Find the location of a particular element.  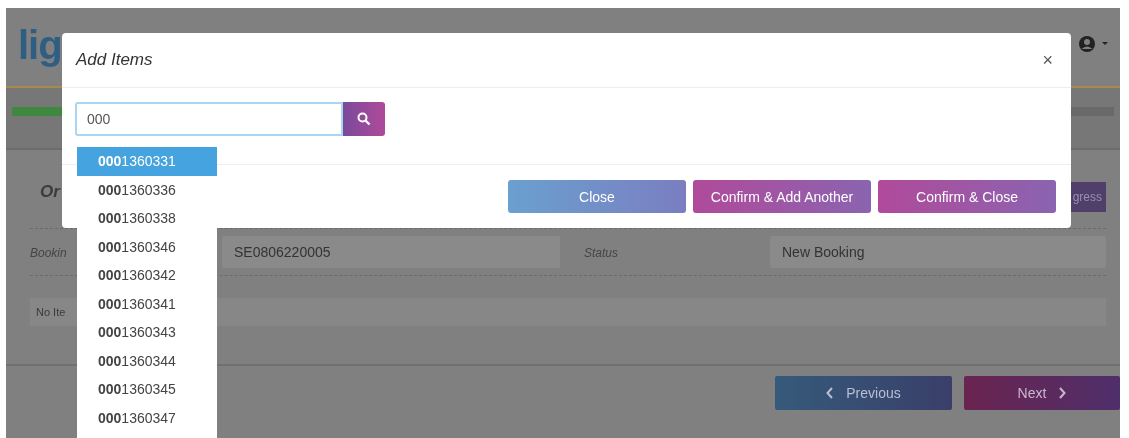

previous-button: Previous is located at coordinates (863, 393).